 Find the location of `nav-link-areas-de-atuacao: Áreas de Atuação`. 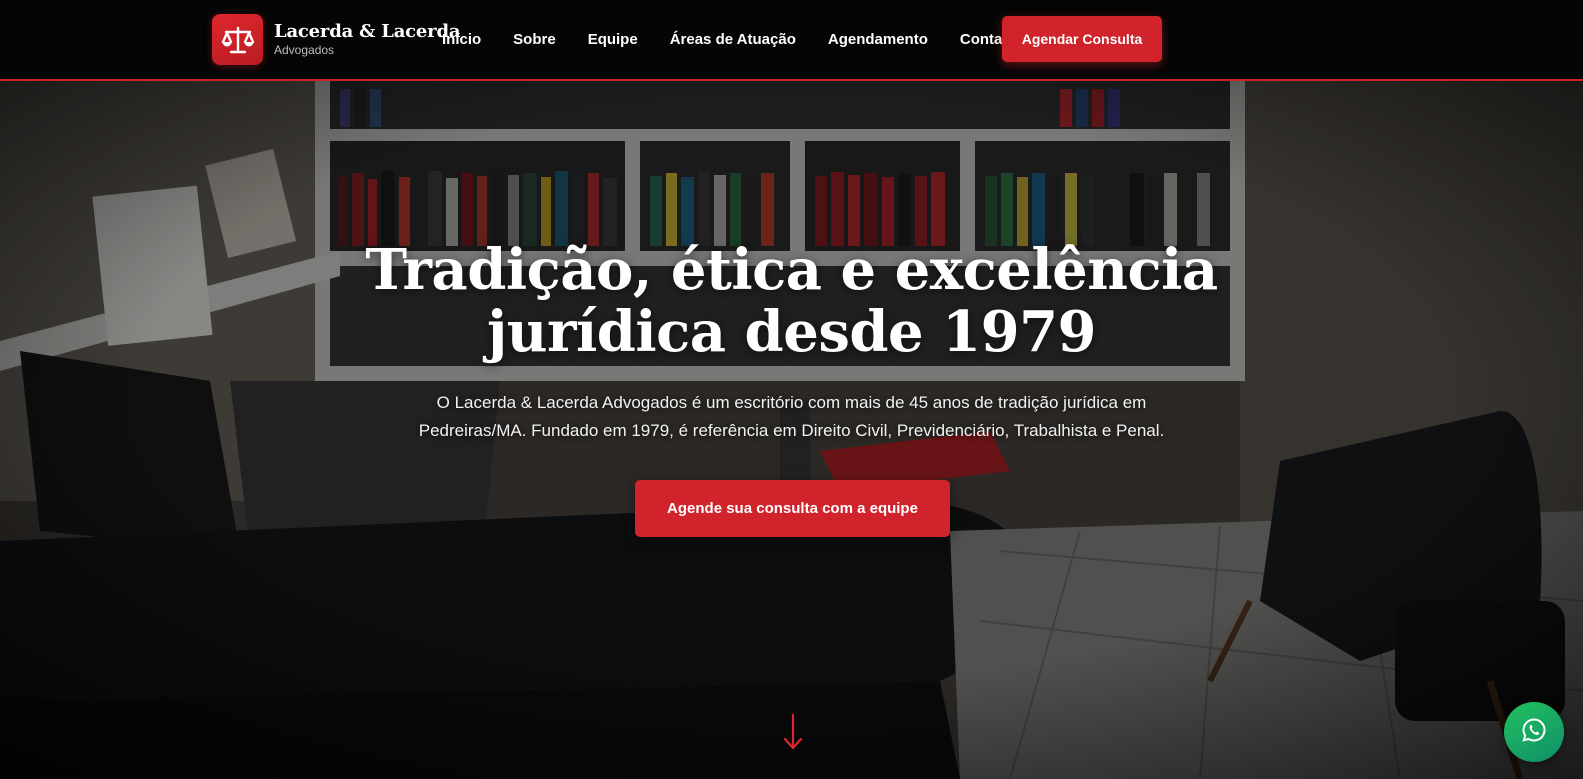

nav-link-areas-de-atuacao: Áreas de Atuação is located at coordinates (733, 39).